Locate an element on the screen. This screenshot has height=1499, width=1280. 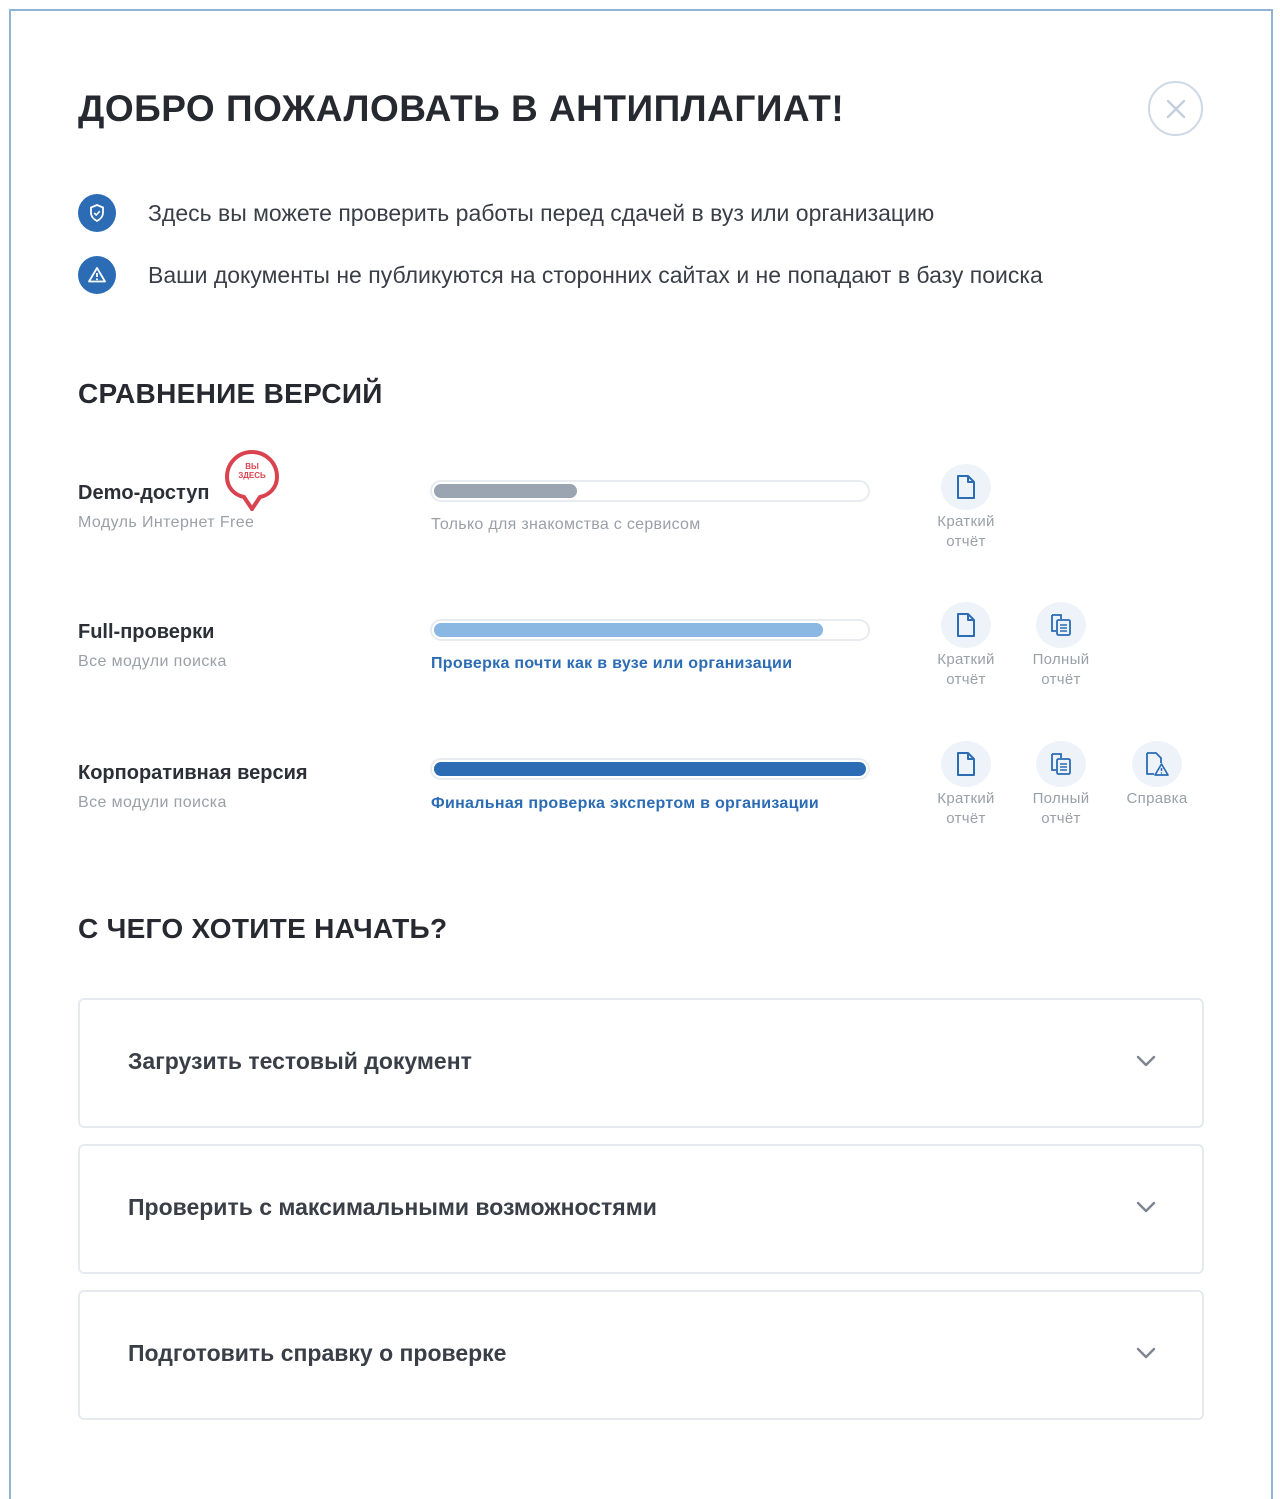
report-short-demo: Краткий отчёт is located at coordinates (966, 508).